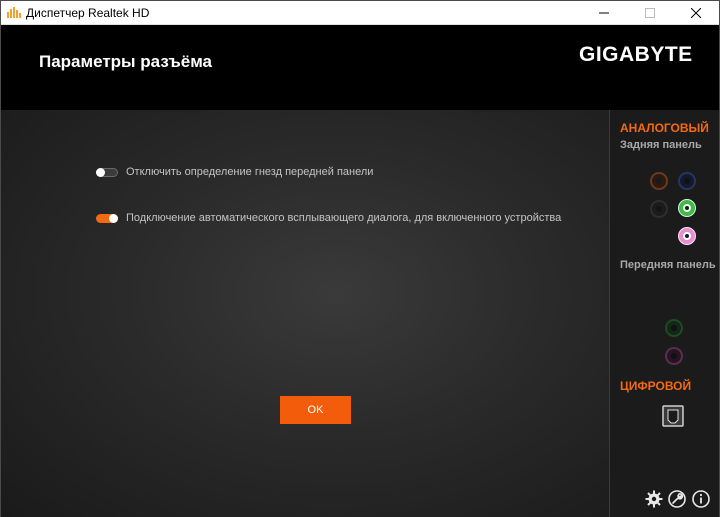 This screenshot has width=720, height=517. I want to click on close-icon, so click(696, 13).